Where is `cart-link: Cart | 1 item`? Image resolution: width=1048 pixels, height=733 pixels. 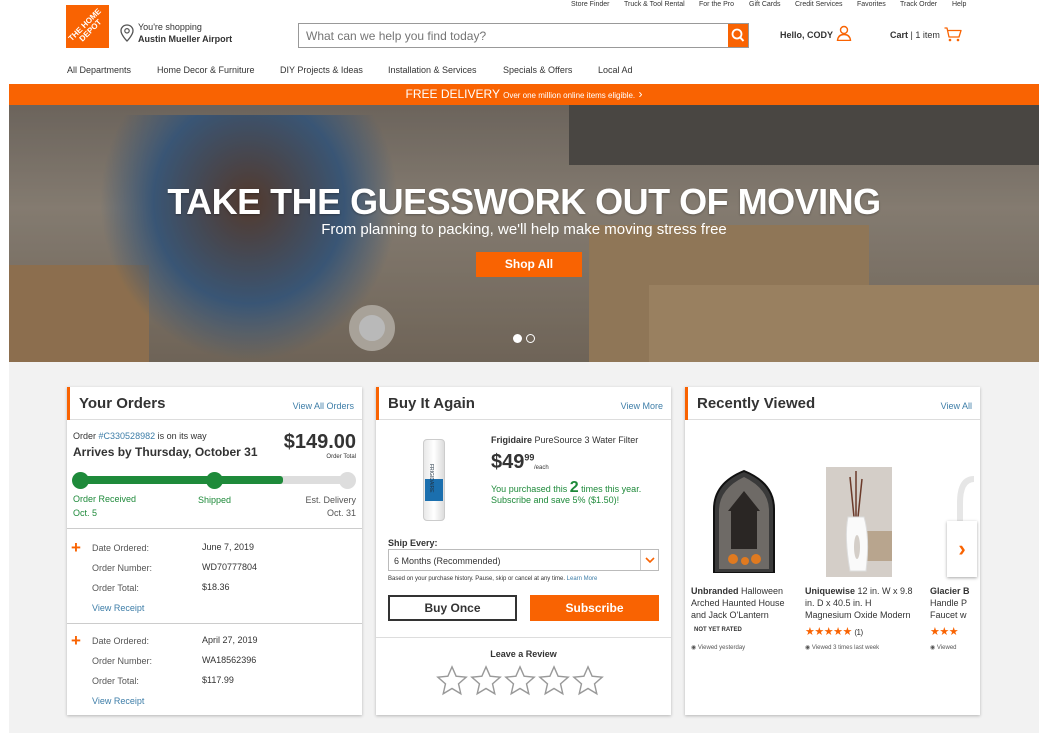 cart-link: Cart | 1 item is located at coordinates (915, 35).